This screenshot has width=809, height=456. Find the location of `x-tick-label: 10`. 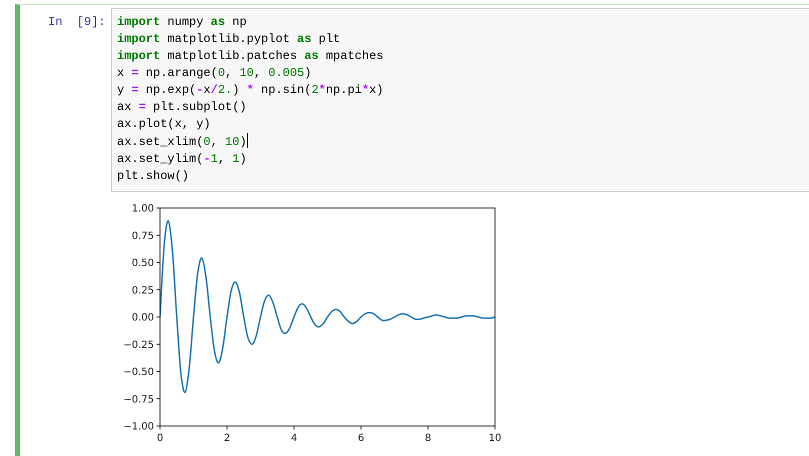

x-tick-label: 10 is located at coordinates (495, 438).